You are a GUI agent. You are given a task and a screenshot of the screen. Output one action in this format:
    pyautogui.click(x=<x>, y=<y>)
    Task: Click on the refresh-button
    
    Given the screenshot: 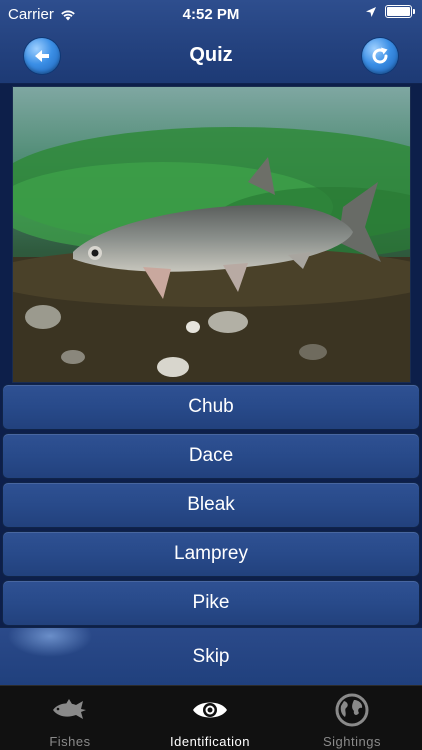 What is the action you would take?
    pyautogui.click(x=380, y=56)
    